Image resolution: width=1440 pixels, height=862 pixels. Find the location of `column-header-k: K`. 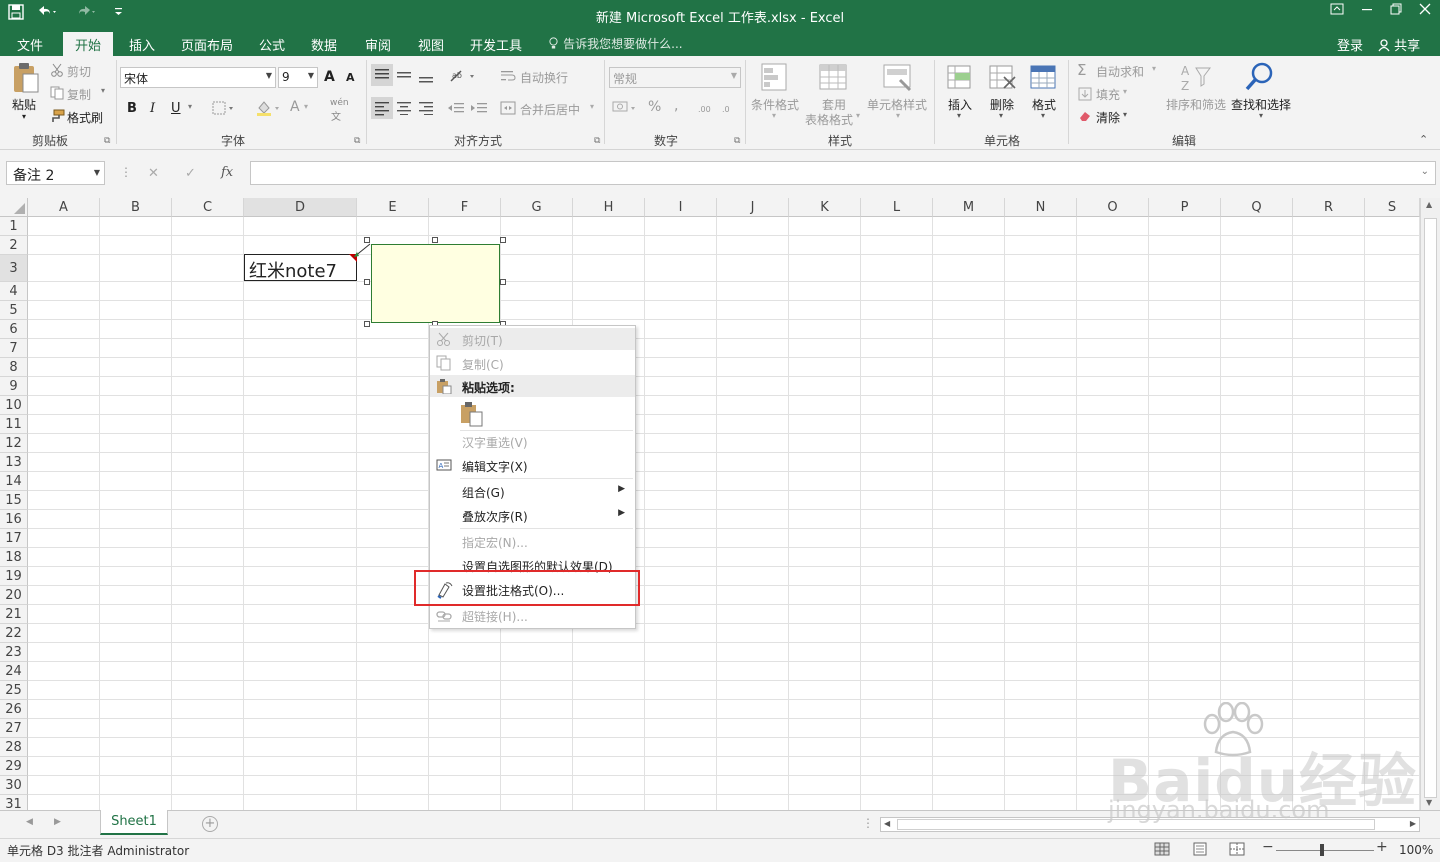

column-header-k: K is located at coordinates (825, 207).